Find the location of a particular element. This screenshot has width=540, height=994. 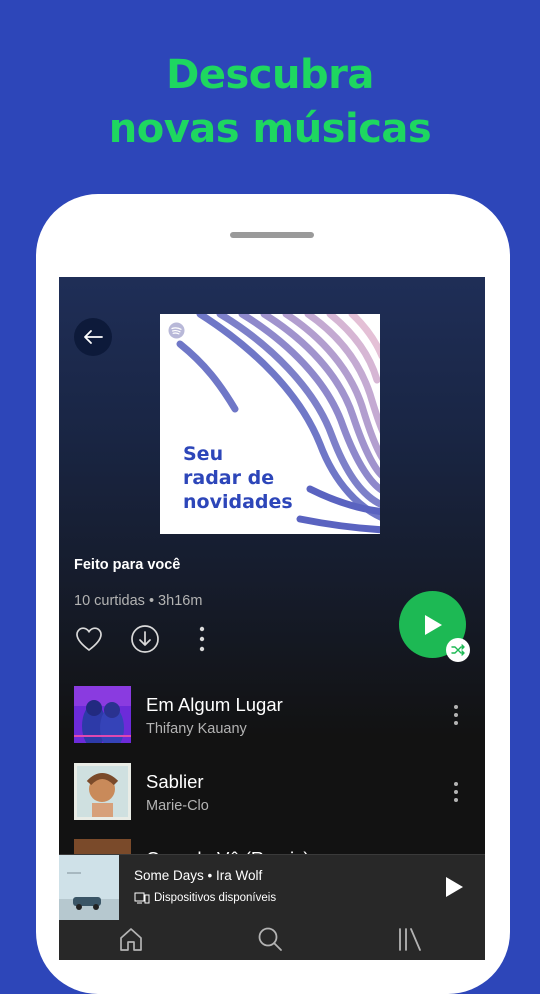

tab-home is located at coordinates (131, 941).